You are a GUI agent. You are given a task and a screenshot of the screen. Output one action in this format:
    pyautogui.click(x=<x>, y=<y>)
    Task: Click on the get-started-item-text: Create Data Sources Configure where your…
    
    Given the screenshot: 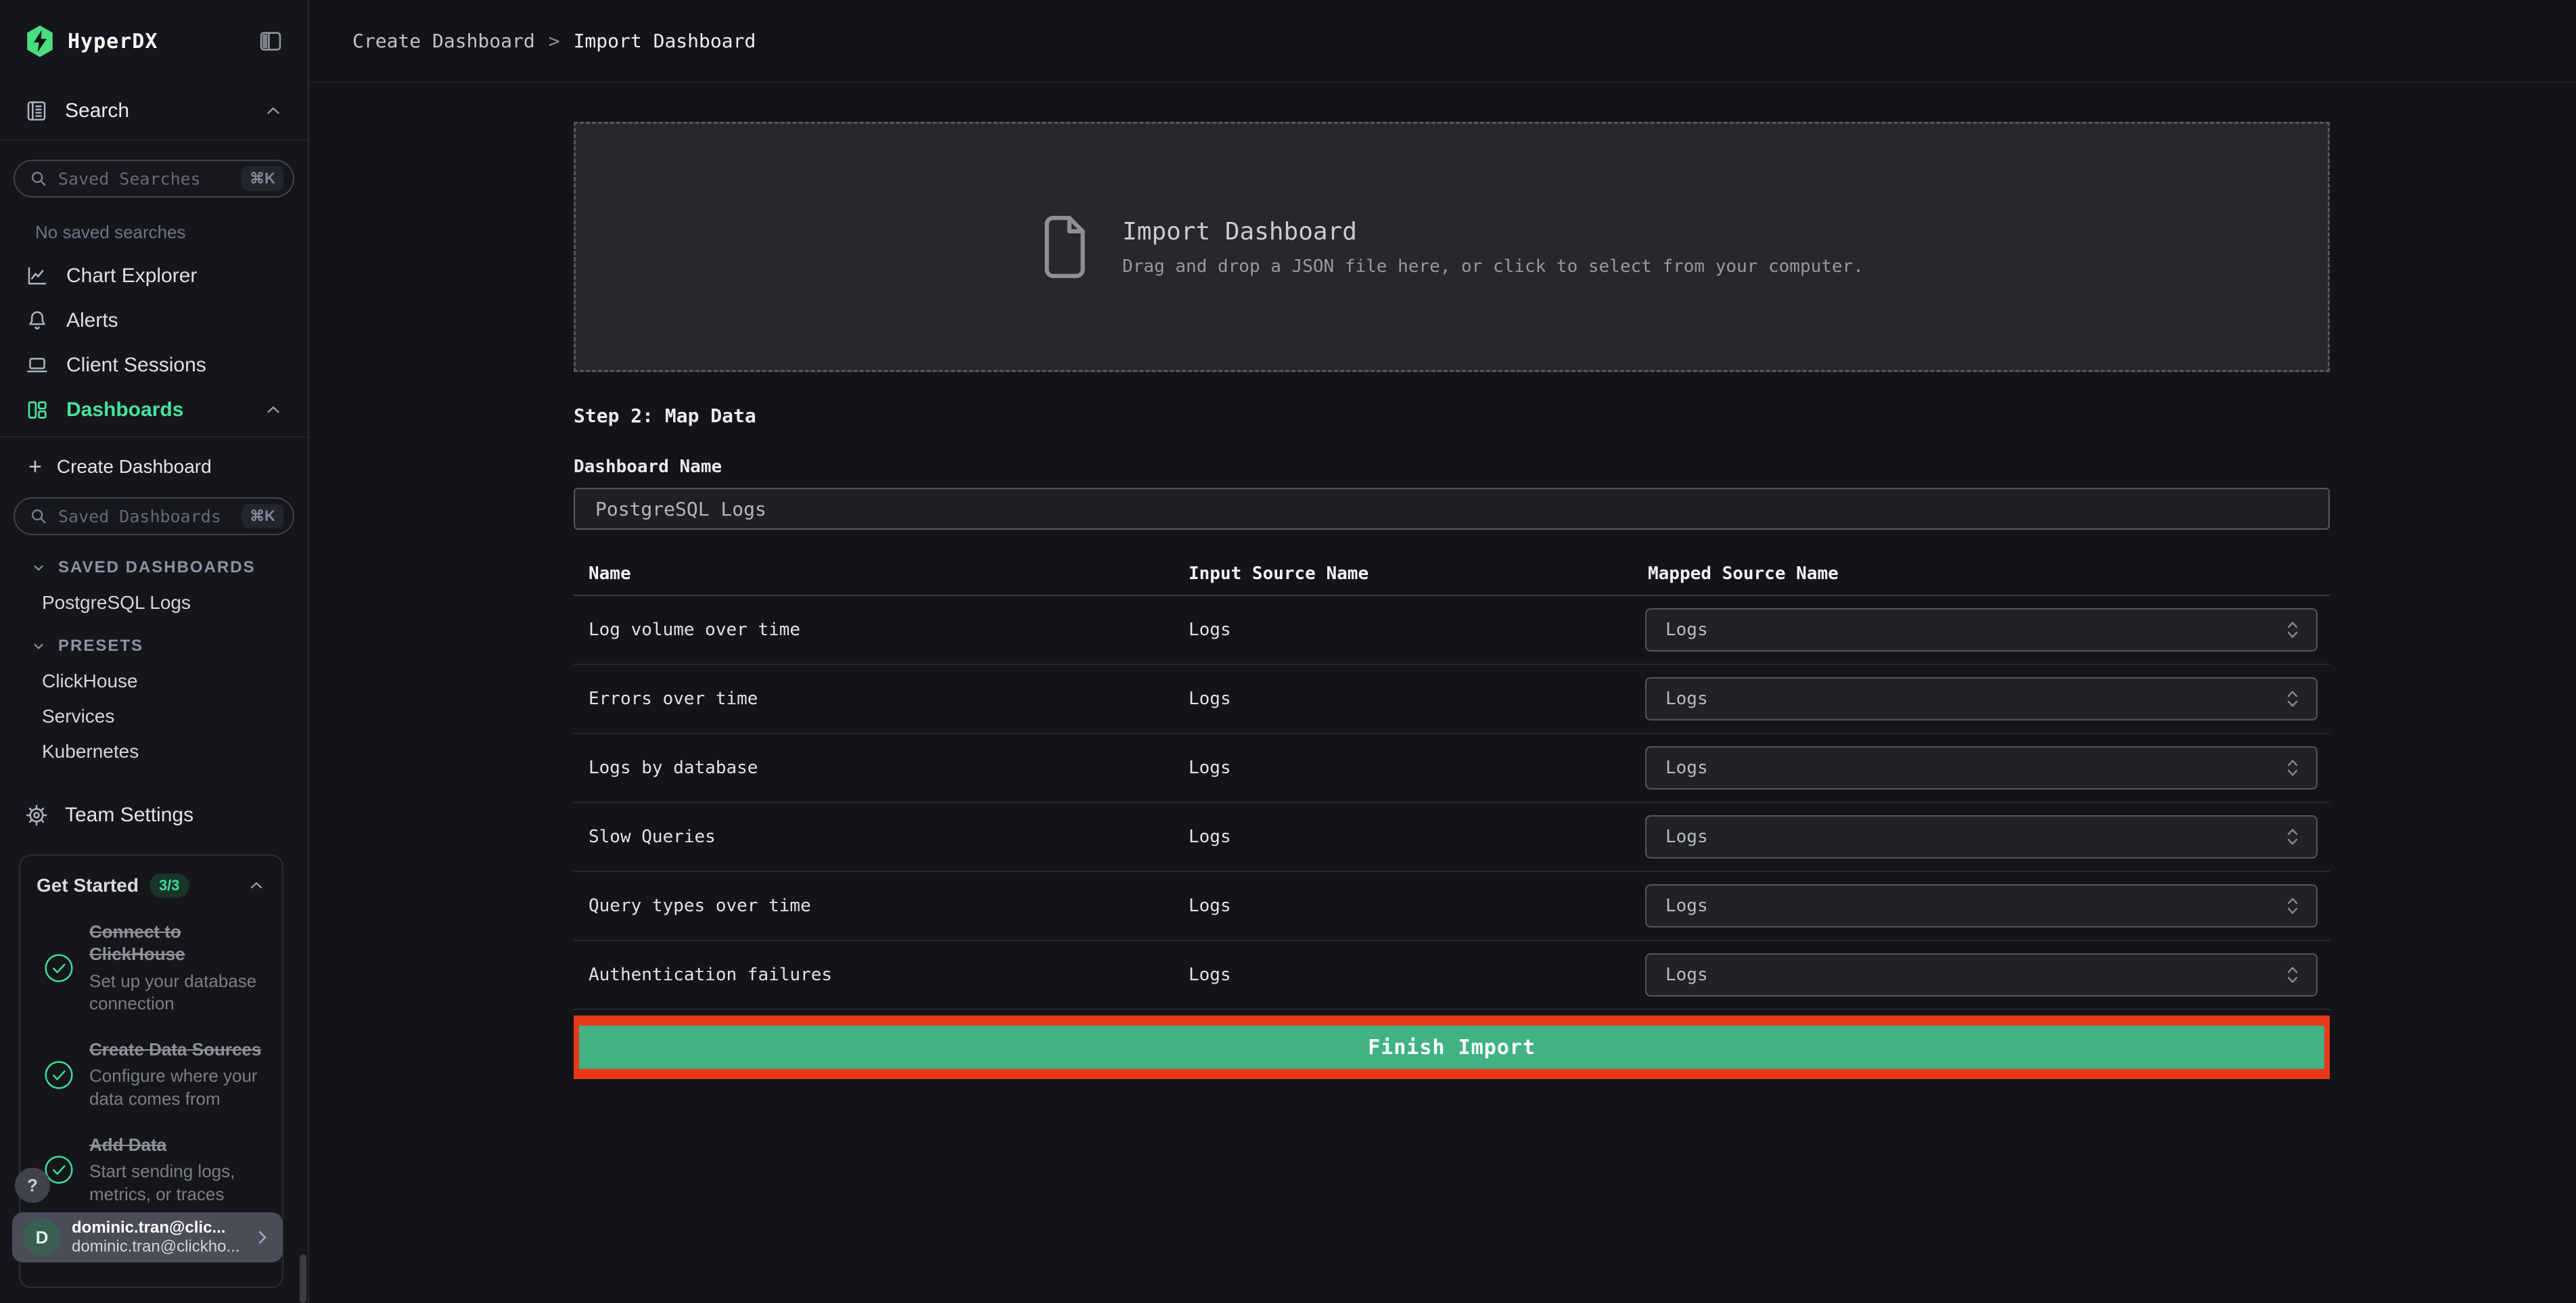 What is the action you would take?
    pyautogui.click(x=176, y=1074)
    